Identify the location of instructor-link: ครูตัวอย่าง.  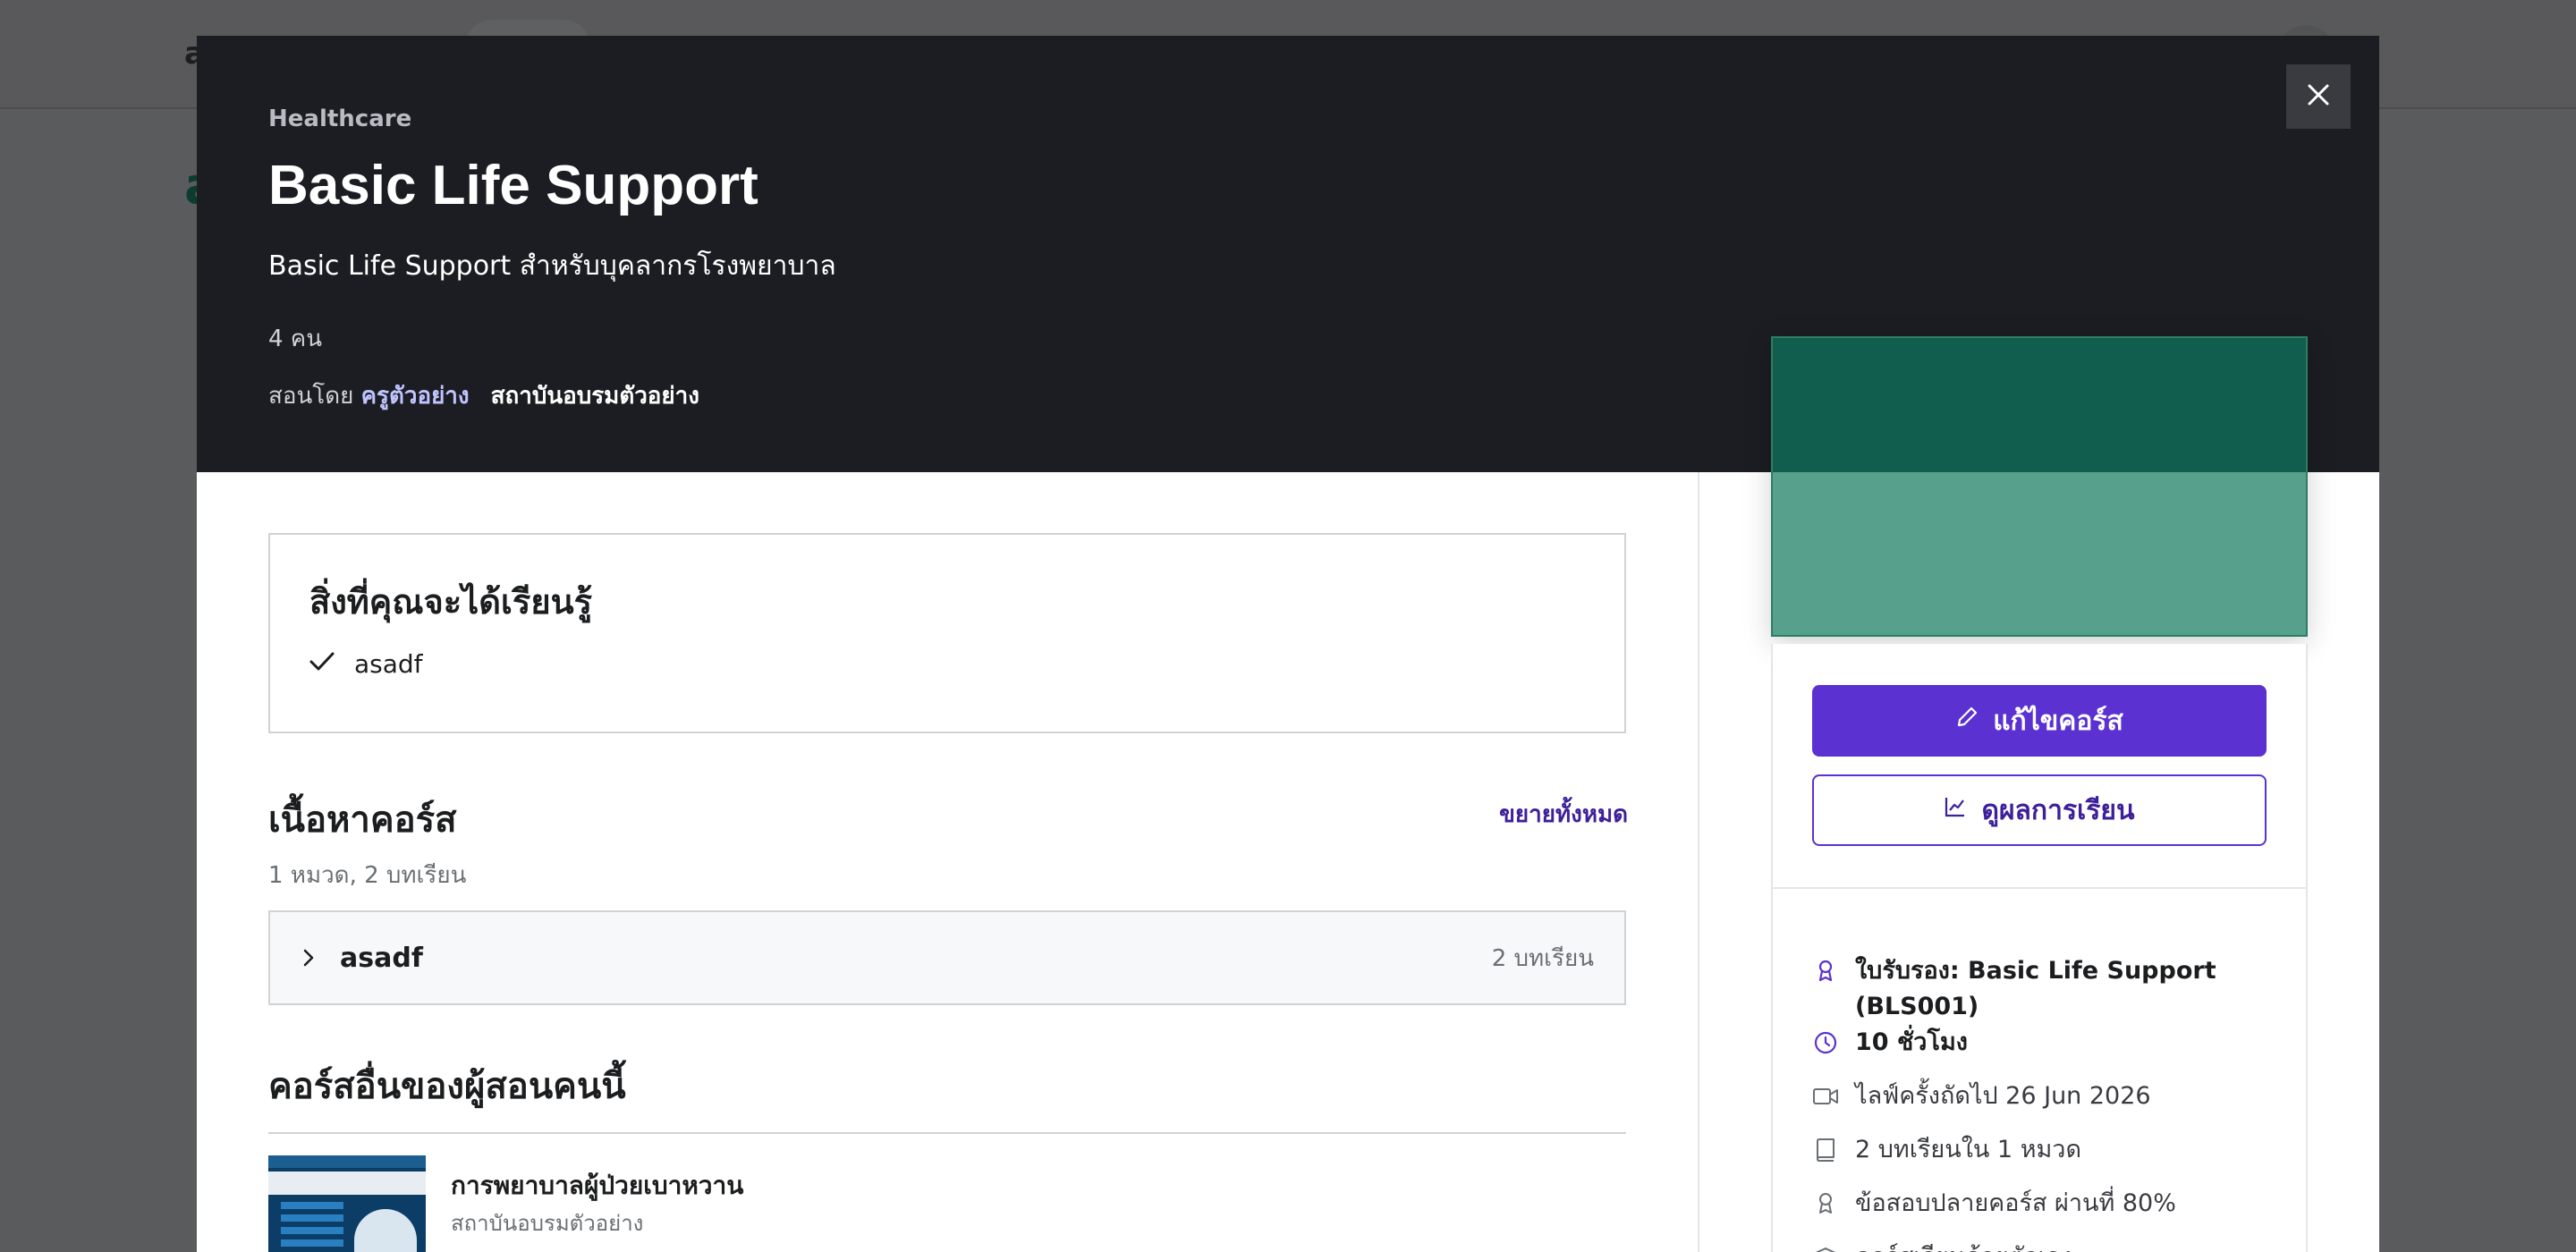
(415, 396).